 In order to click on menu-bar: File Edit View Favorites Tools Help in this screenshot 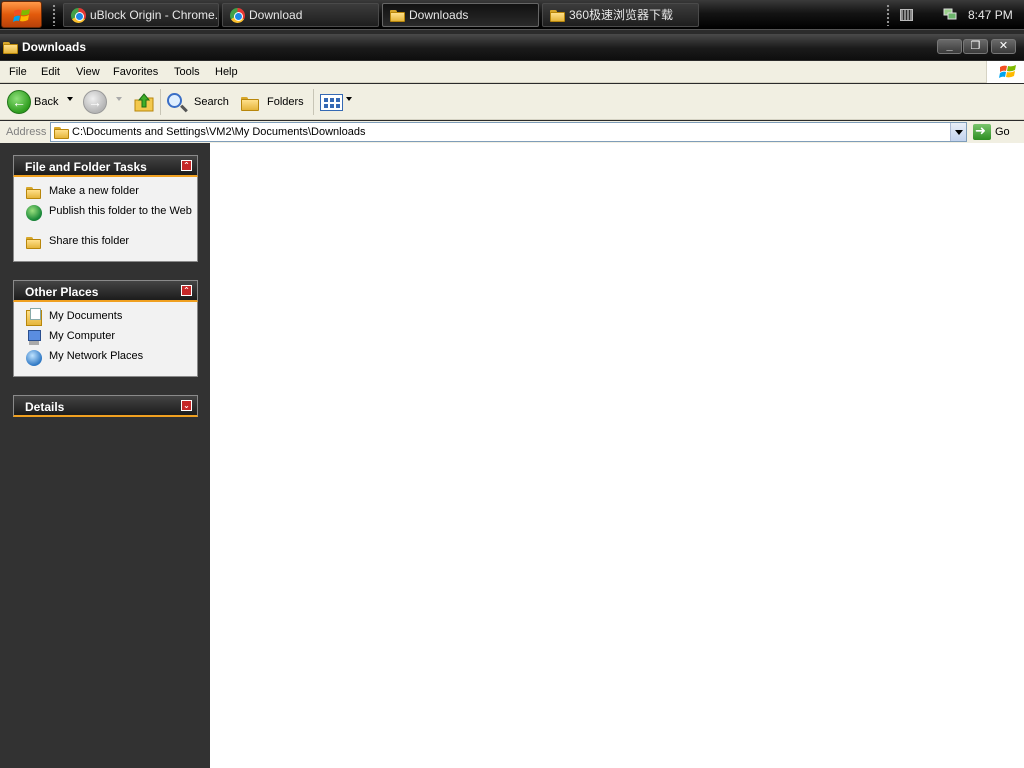, I will do `click(512, 72)`.